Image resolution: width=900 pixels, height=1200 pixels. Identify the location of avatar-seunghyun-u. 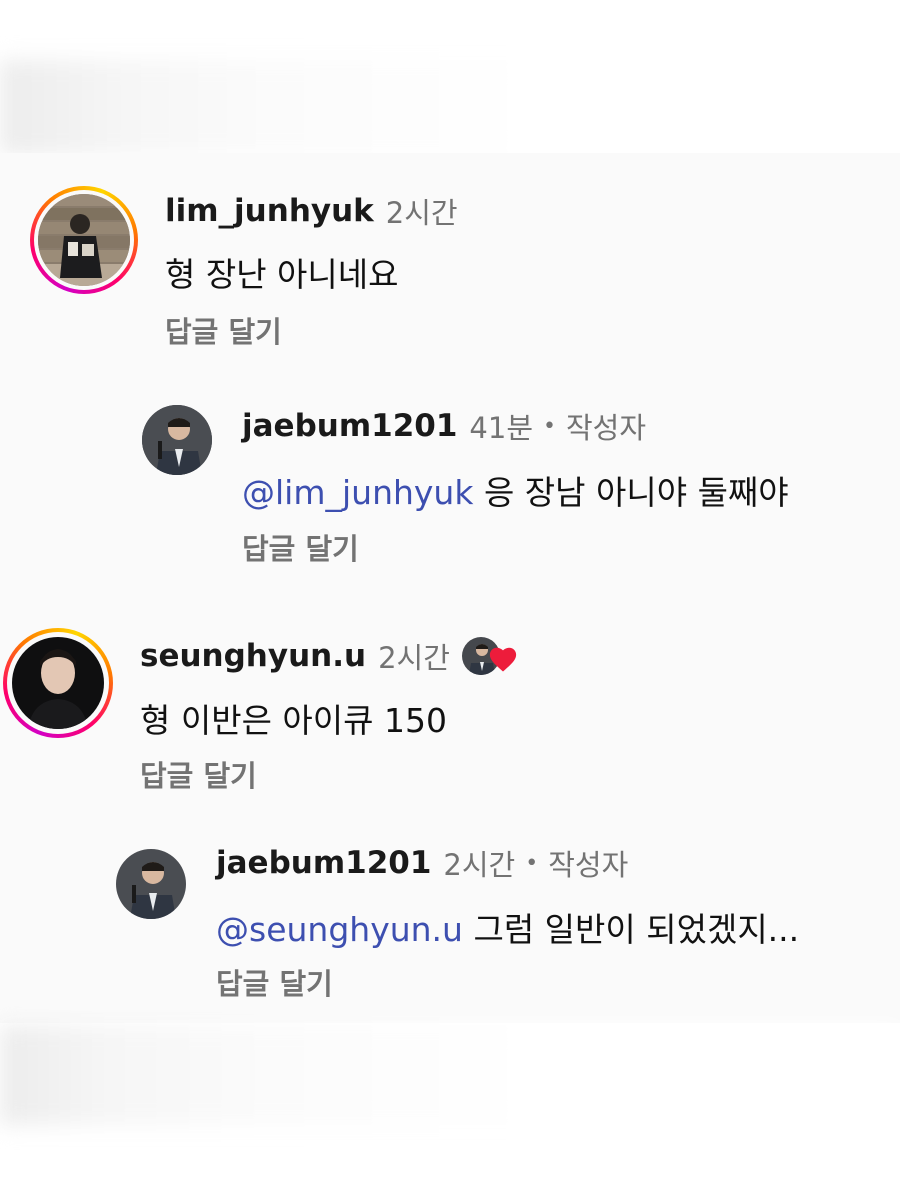
(58, 683).